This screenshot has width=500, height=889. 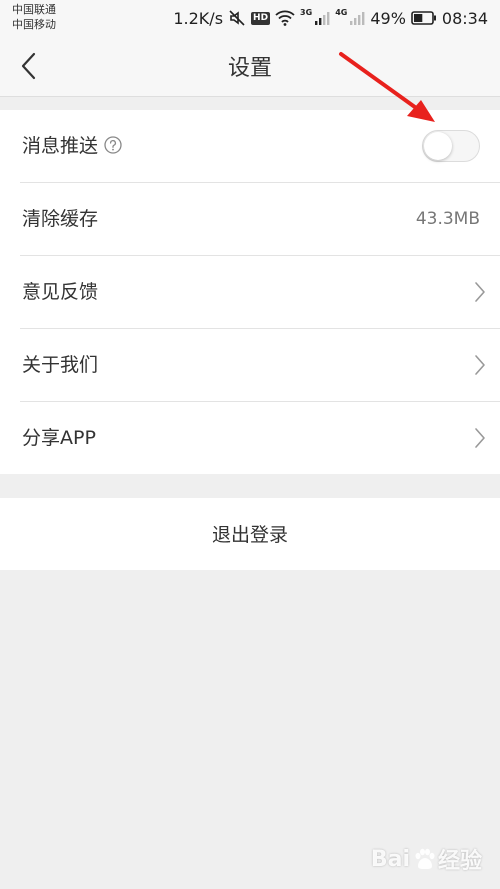 I want to click on back-button, so click(x=28, y=66).